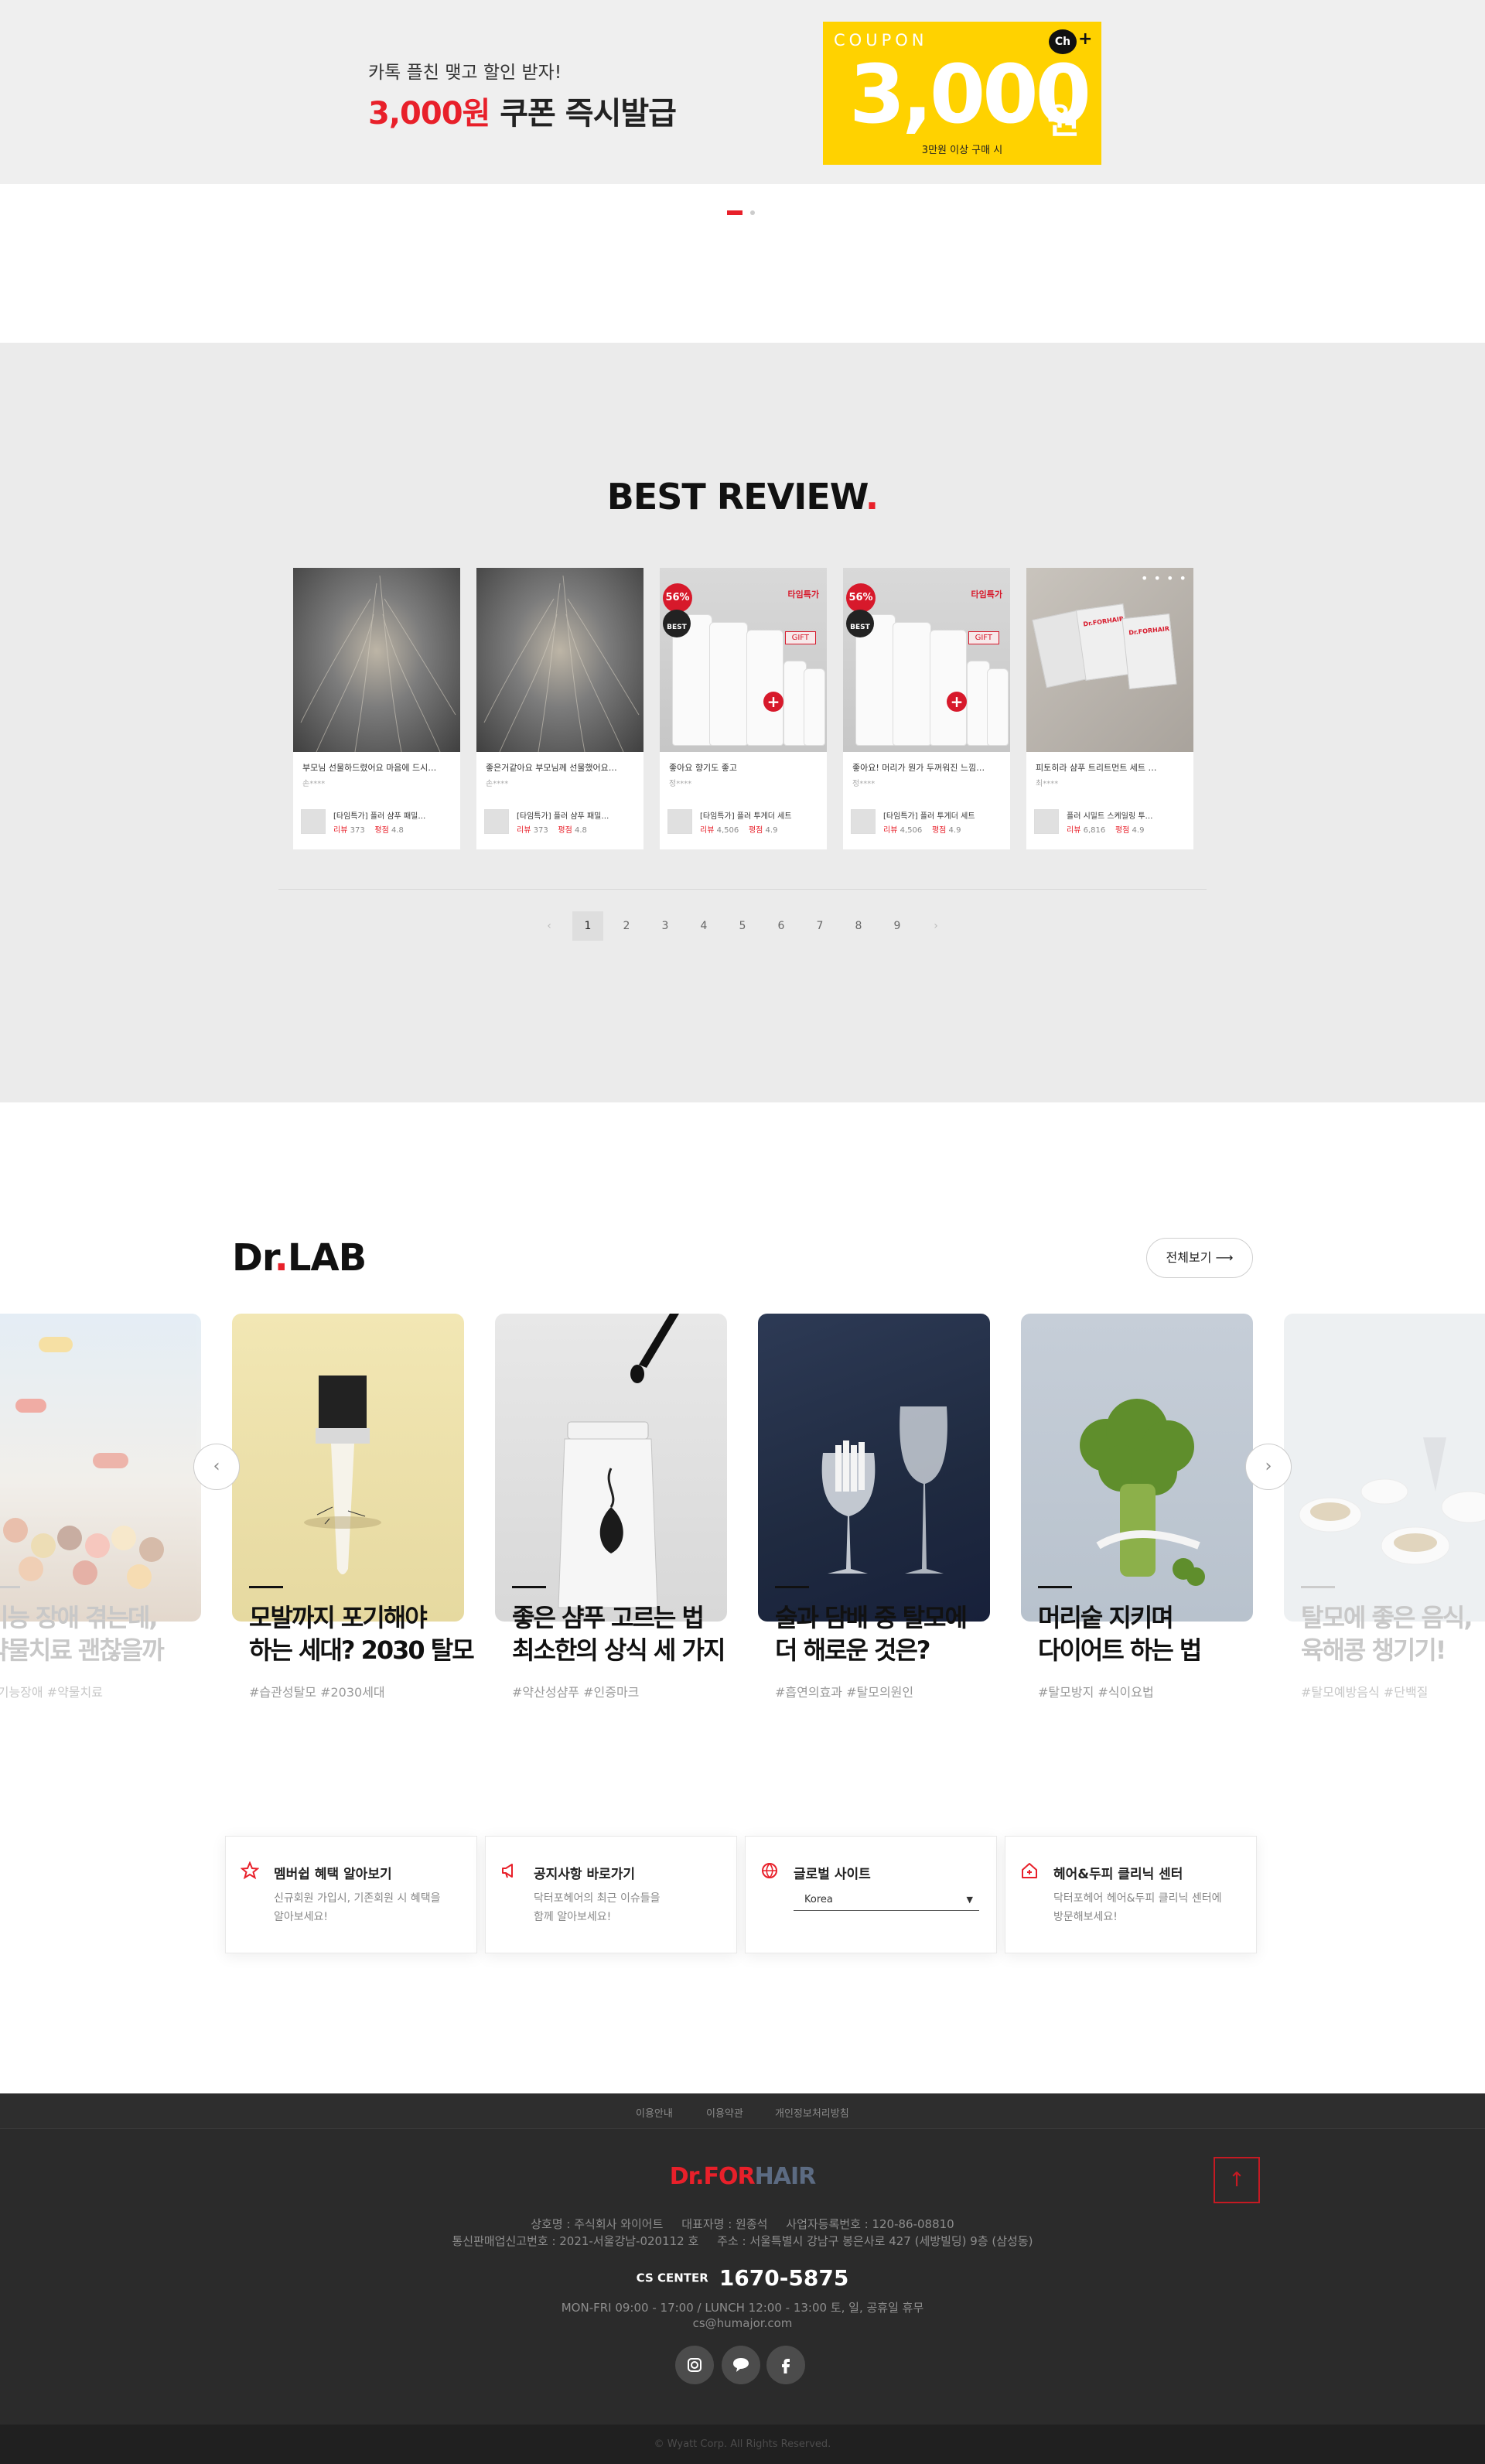 The width and height of the screenshot is (1485, 2464). What do you see at coordinates (583, 114) in the screenshot?
I see `banner-title-rest: 쿠폰 즉시발급` at bounding box center [583, 114].